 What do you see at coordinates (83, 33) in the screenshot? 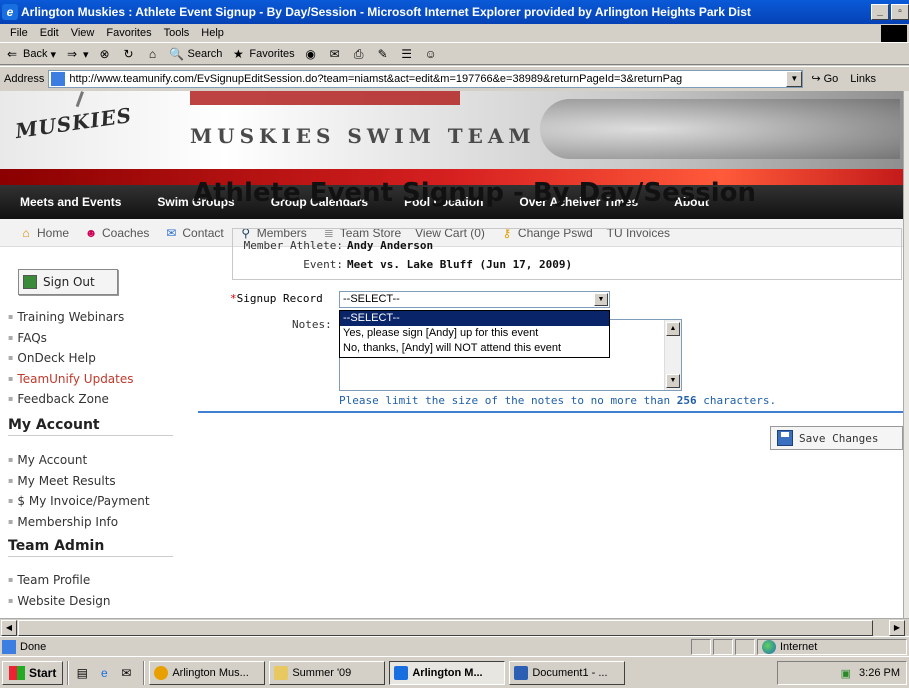
I see `menu-view: View` at bounding box center [83, 33].